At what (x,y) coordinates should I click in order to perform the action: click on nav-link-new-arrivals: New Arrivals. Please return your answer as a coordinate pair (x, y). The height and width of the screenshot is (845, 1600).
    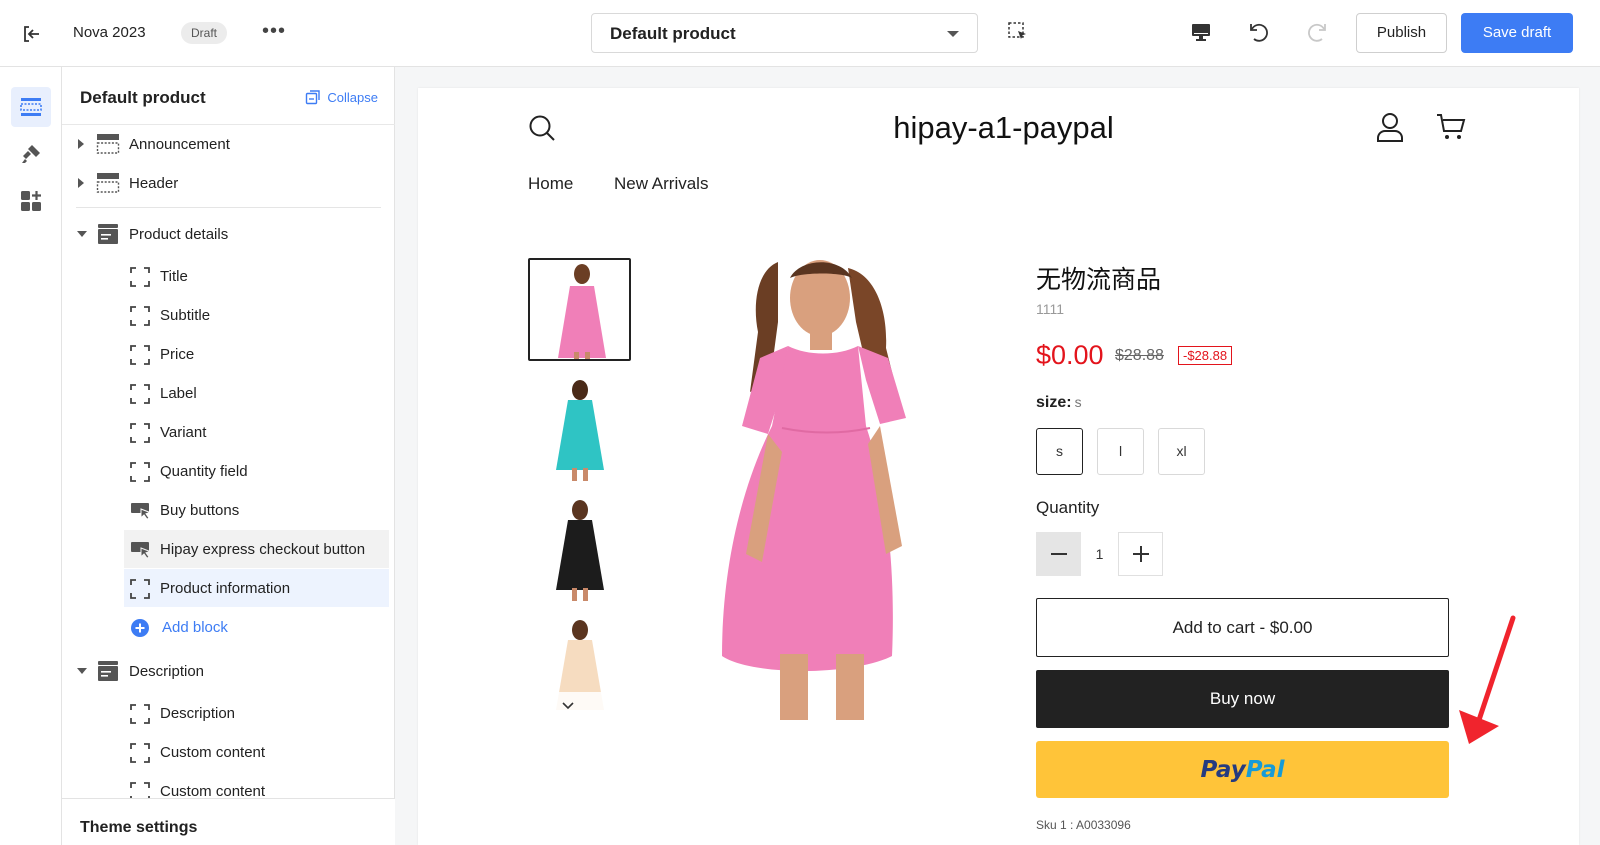
    Looking at the image, I should click on (661, 184).